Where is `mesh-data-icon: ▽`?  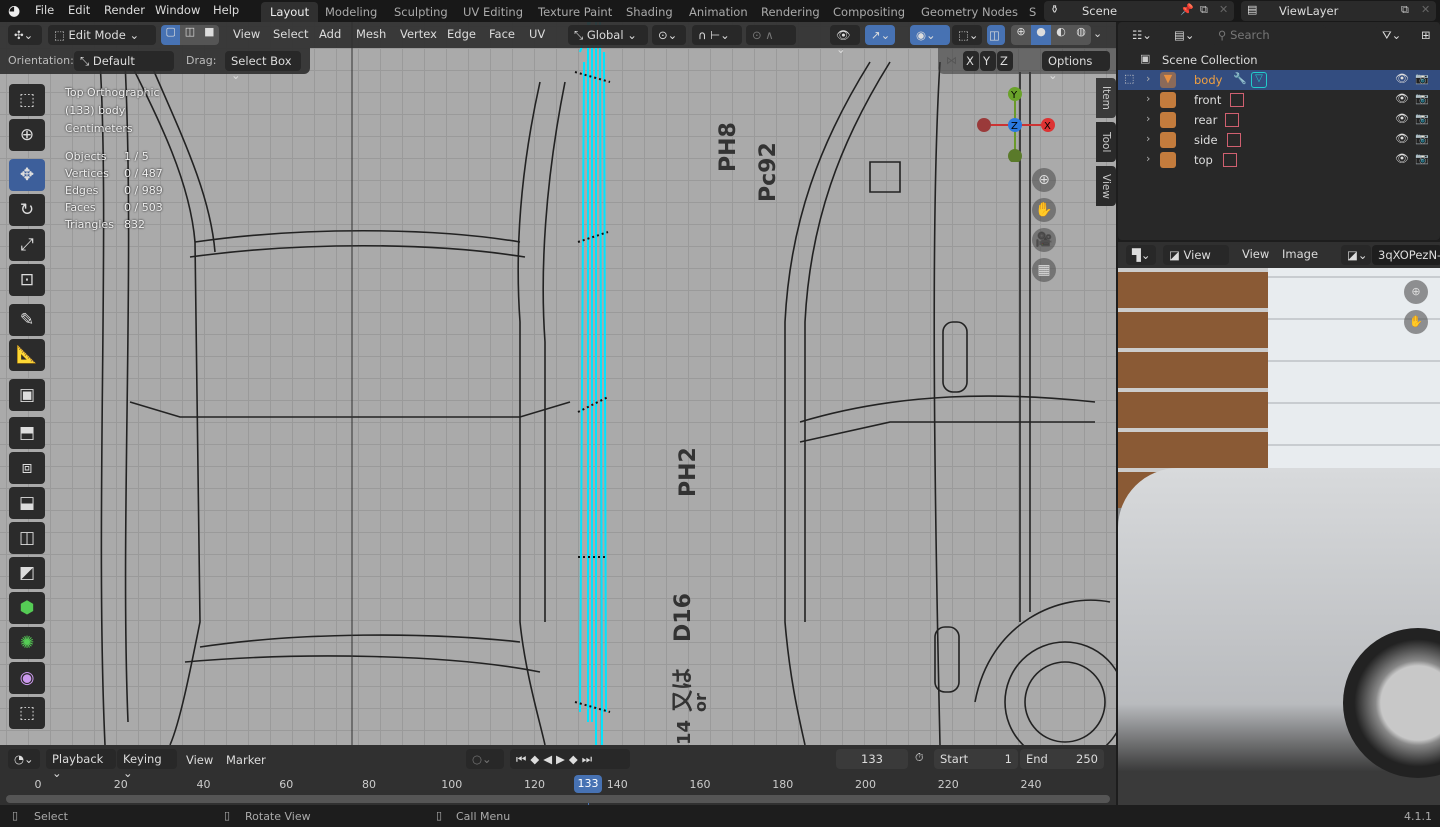
mesh-data-icon: ▽ is located at coordinates (1259, 80).